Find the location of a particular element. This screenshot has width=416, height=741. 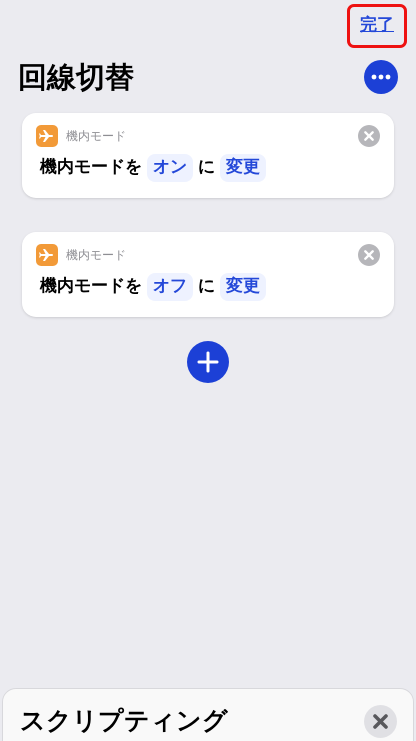

parameter-token: オフ is located at coordinates (170, 286).